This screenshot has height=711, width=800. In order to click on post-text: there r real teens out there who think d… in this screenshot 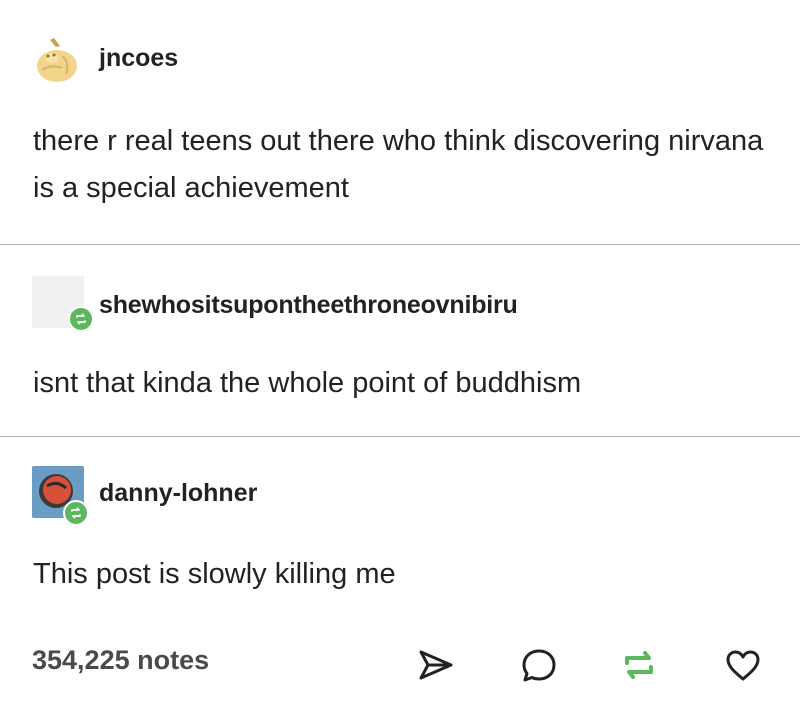, I will do `click(398, 164)`.